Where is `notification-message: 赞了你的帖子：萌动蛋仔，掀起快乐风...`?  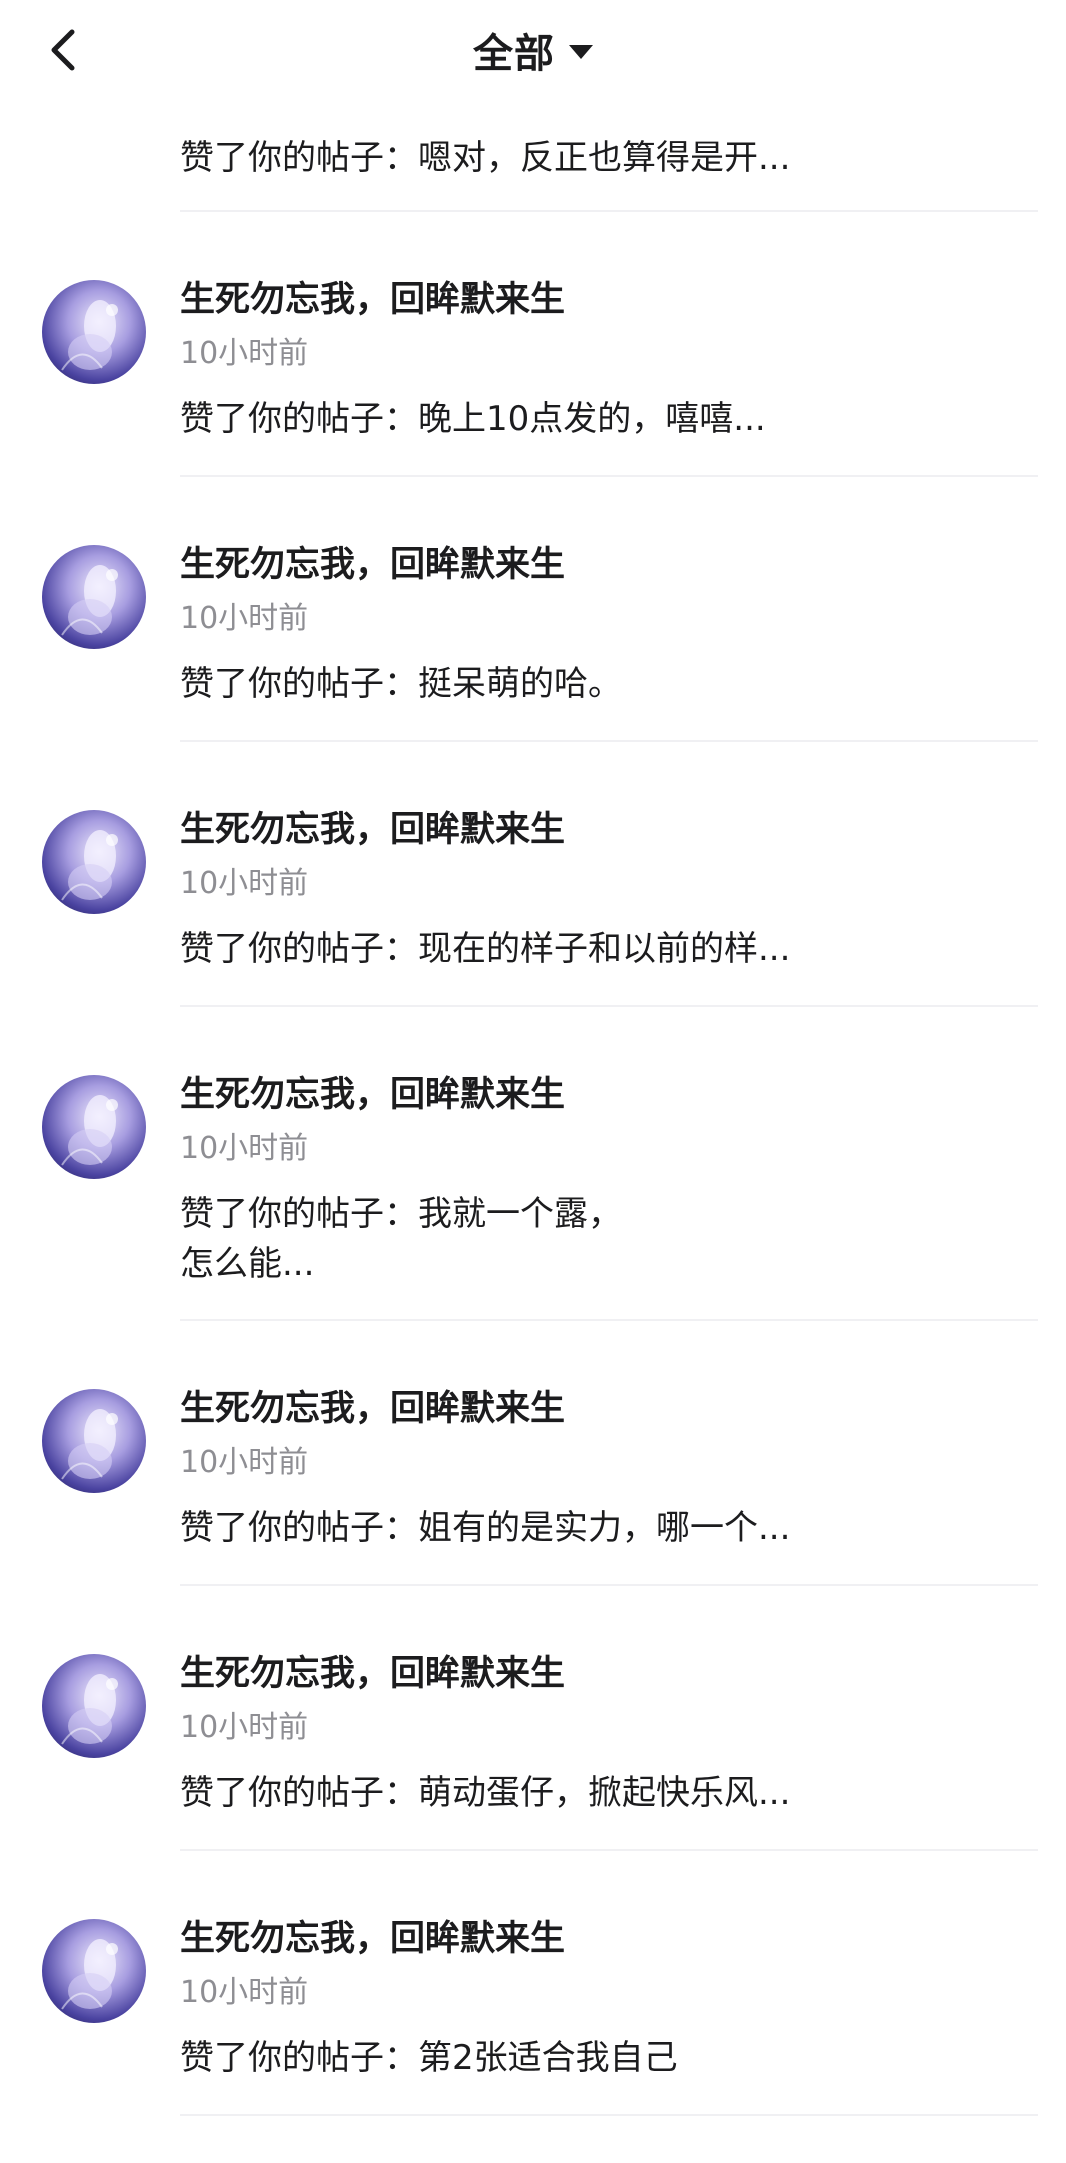
notification-message: 赞了你的帖子：萌动蛋仔，掀起快乐风... is located at coordinates (485, 1793).